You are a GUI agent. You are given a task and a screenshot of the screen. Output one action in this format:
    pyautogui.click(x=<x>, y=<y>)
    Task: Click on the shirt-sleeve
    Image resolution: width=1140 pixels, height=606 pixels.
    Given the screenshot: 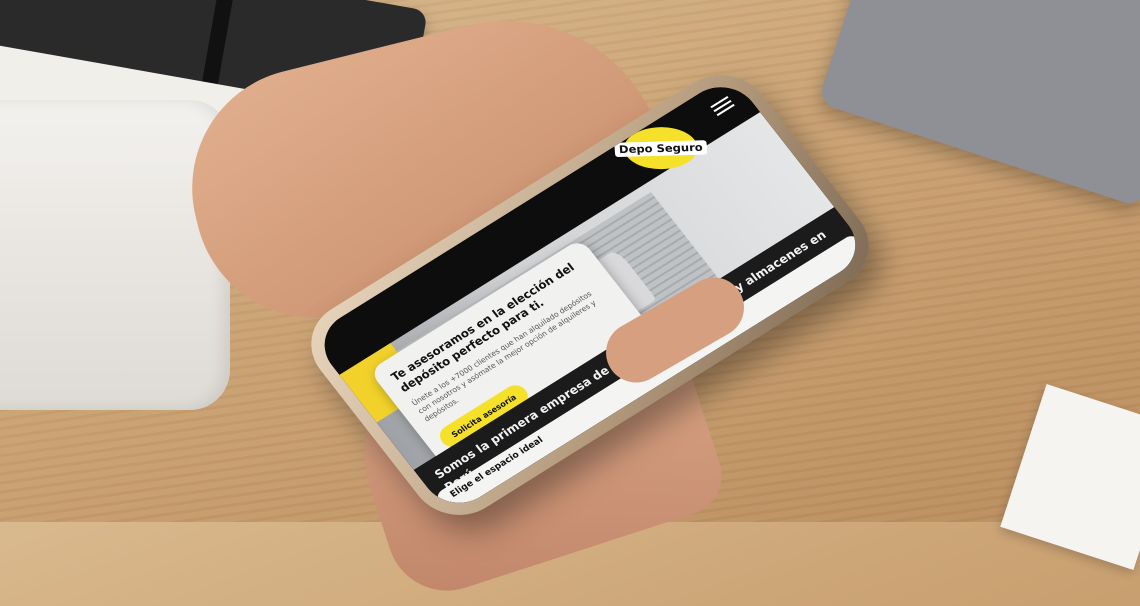 What is the action you would take?
    pyautogui.click(x=115, y=255)
    